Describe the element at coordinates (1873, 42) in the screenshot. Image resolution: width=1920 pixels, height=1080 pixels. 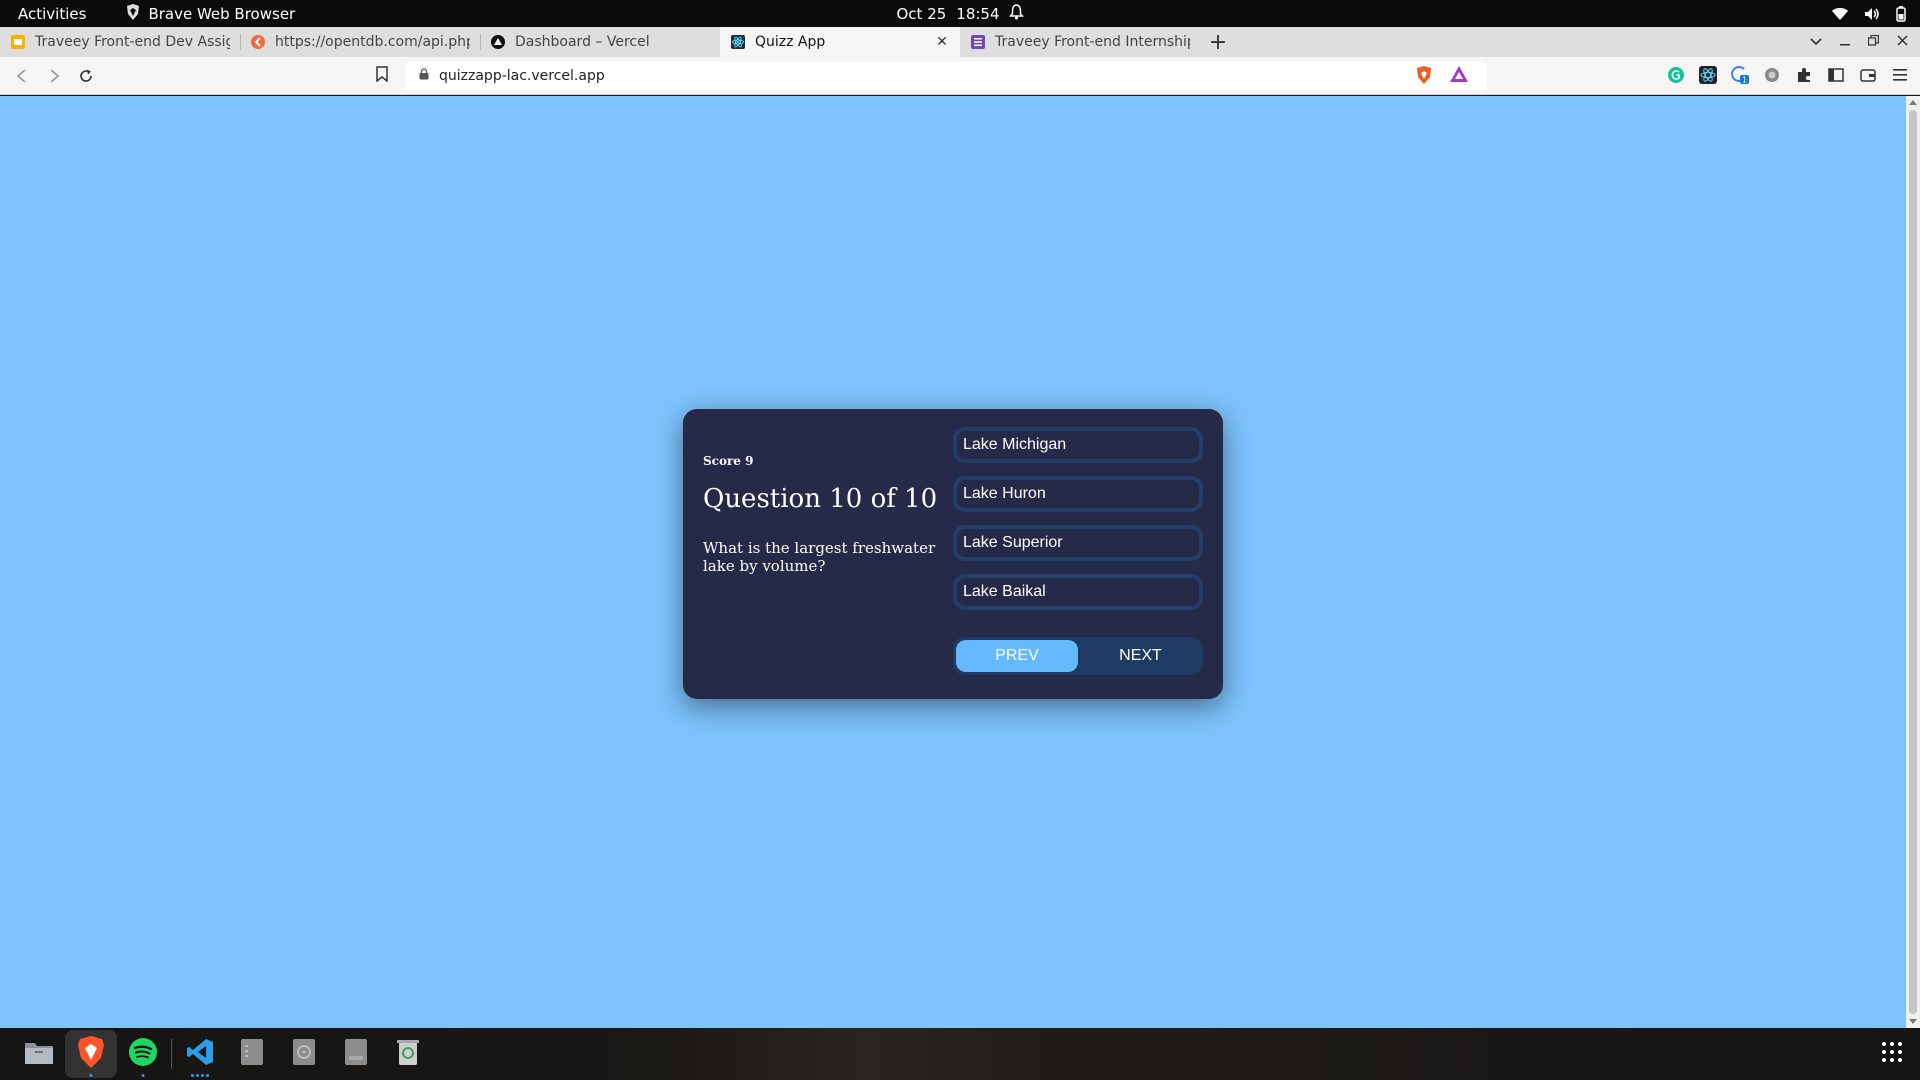
I see `restore-window-icon` at that location.